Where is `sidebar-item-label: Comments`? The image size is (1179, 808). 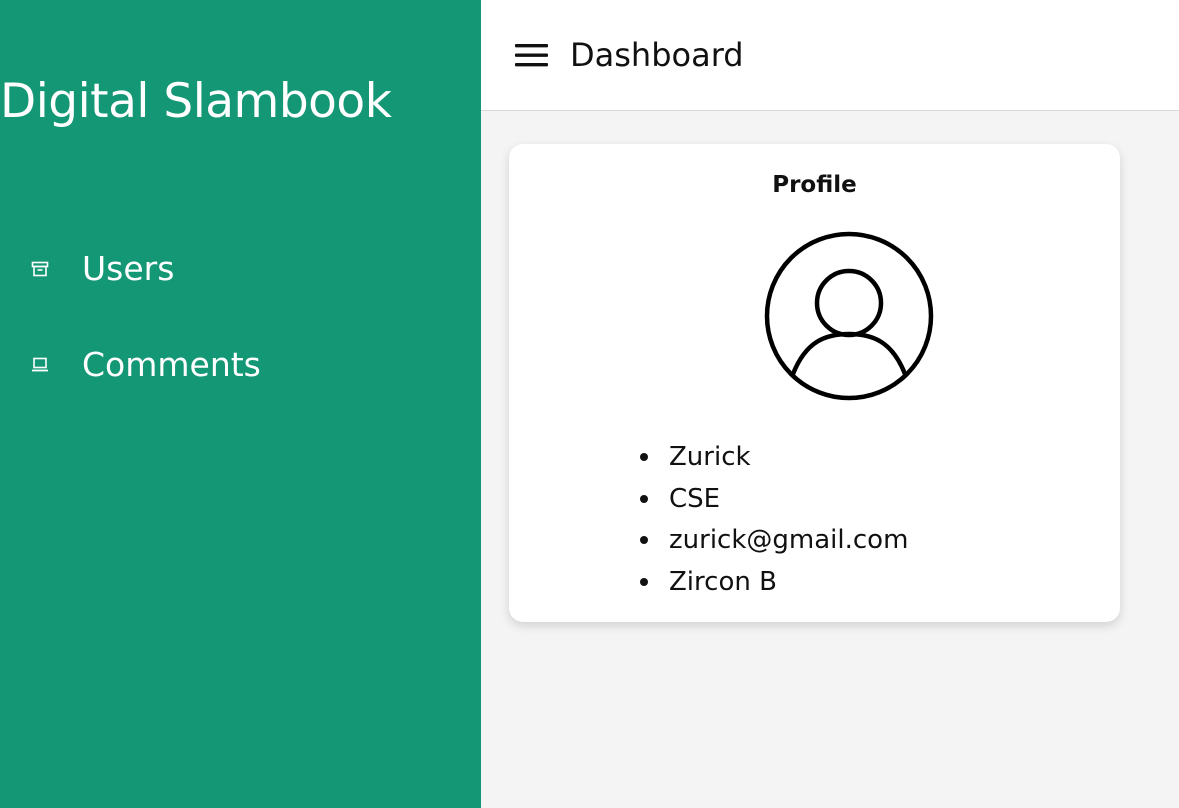 sidebar-item-label: Comments is located at coordinates (171, 364).